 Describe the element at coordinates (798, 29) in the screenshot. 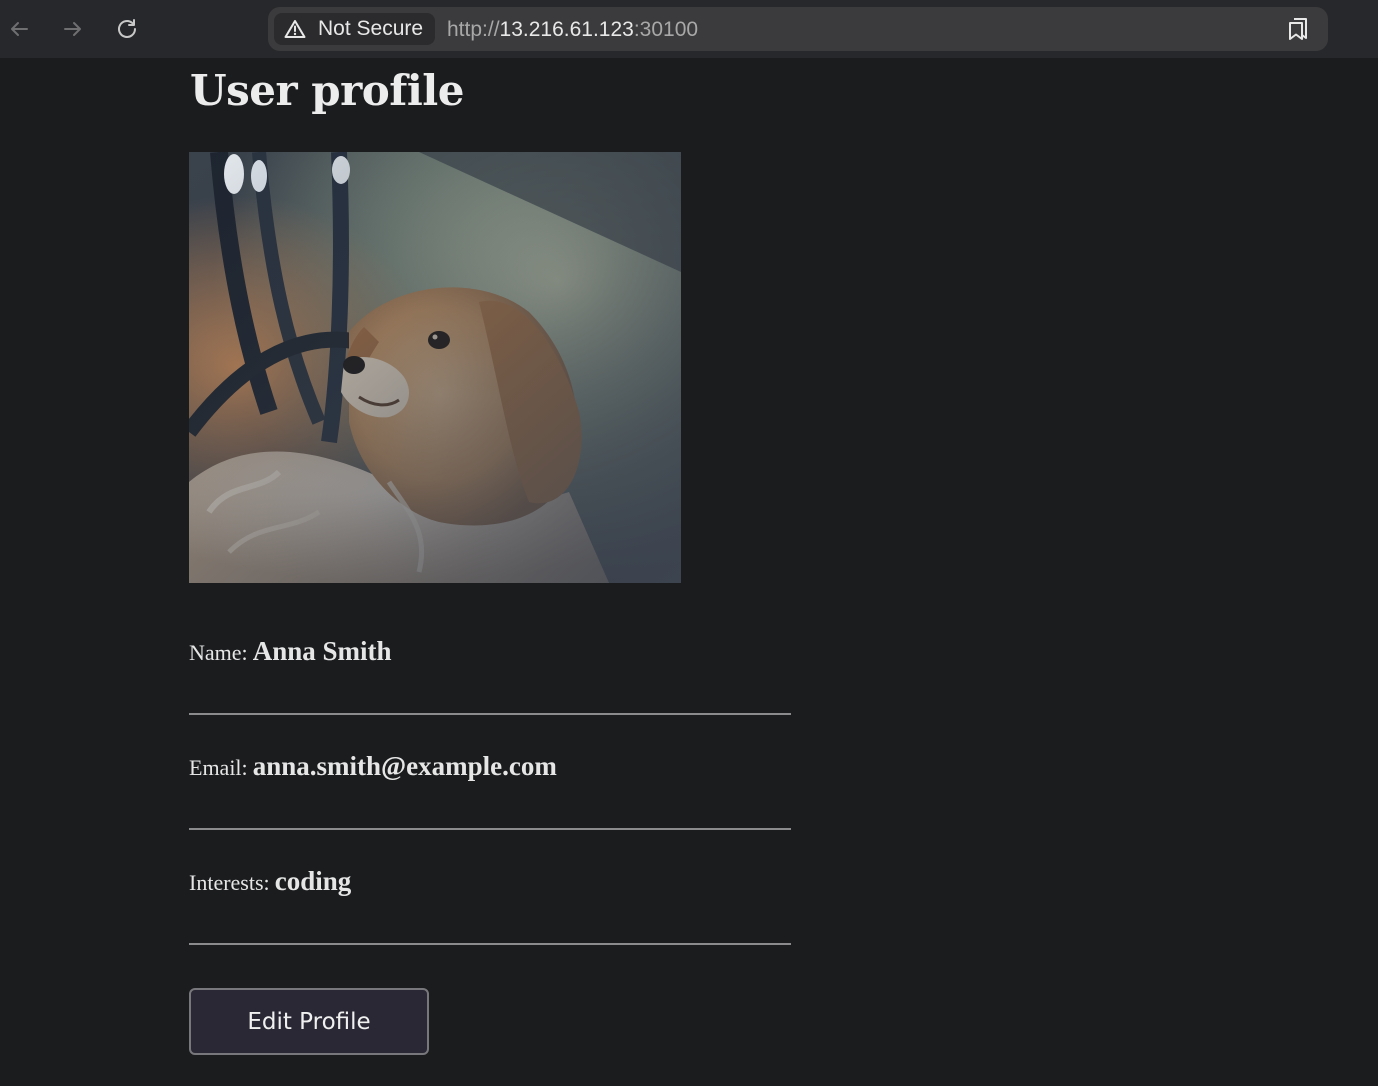

I see `address-bar: Not Secure http://13.216.61.123:30100` at that location.